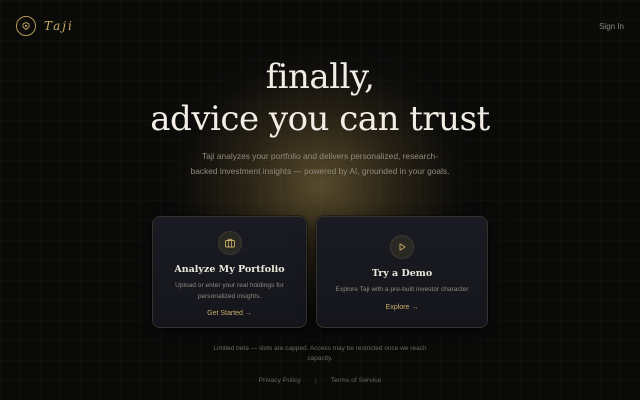 This screenshot has height=400, width=640. Describe the element at coordinates (356, 380) in the screenshot. I see `terms-of-service-link: Terms of Service` at that location.